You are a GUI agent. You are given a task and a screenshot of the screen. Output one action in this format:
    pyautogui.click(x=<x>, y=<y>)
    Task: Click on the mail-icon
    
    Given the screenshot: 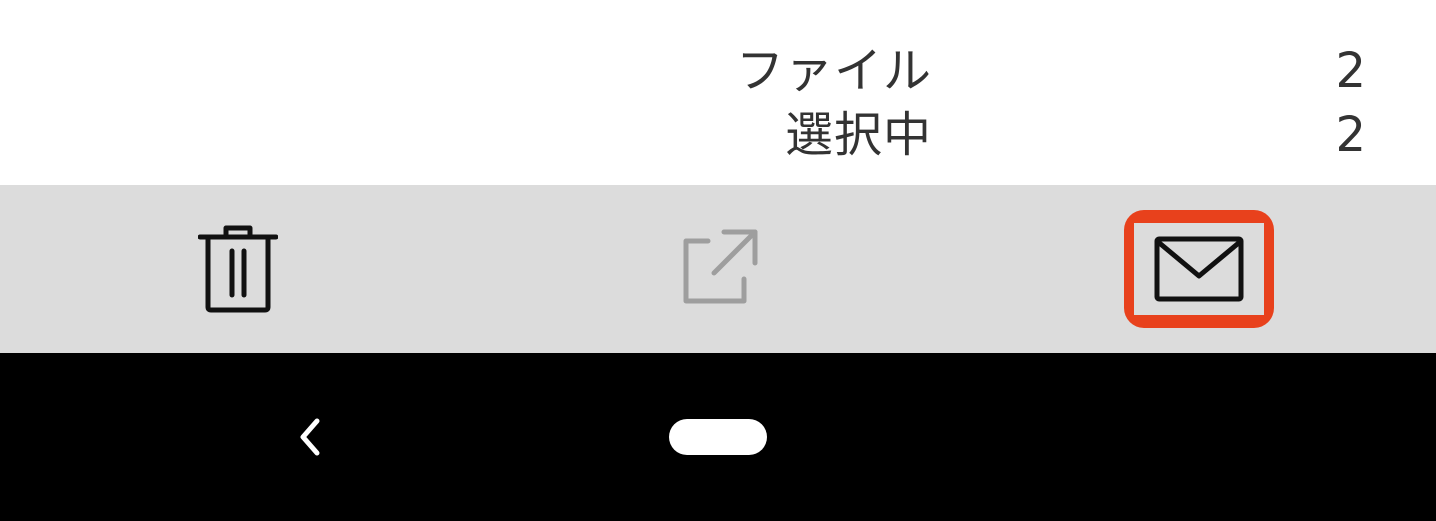 What is the action you would take?
    pyautogui.click(x=1199, y=269)
    